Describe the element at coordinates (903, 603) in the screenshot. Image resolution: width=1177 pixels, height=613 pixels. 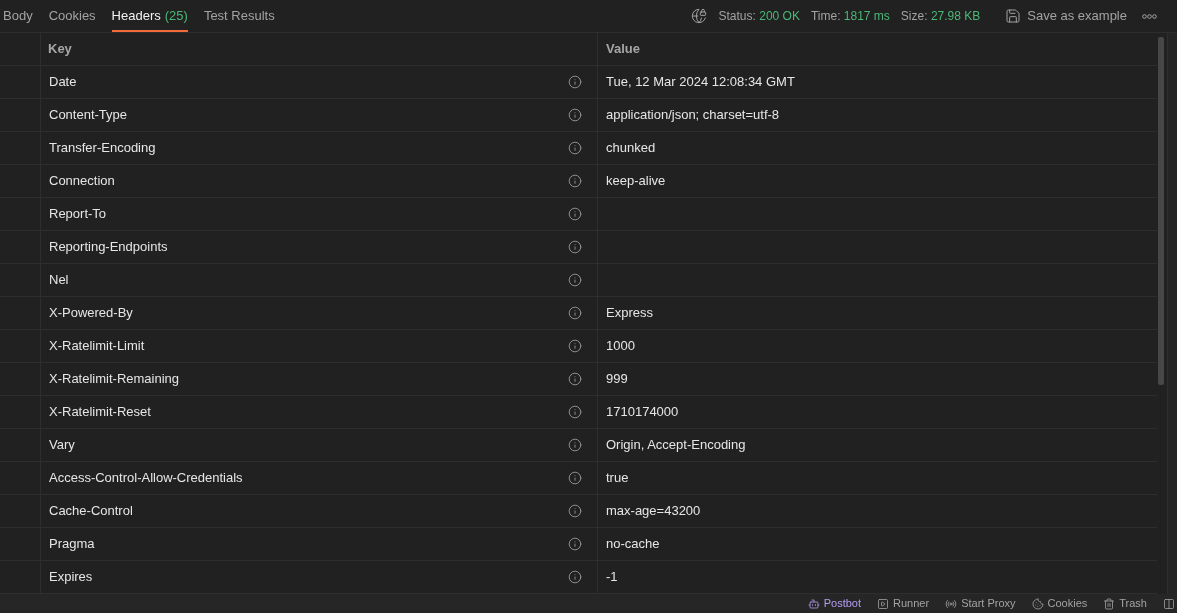
I see `status-bar-item: Runner` at that location.